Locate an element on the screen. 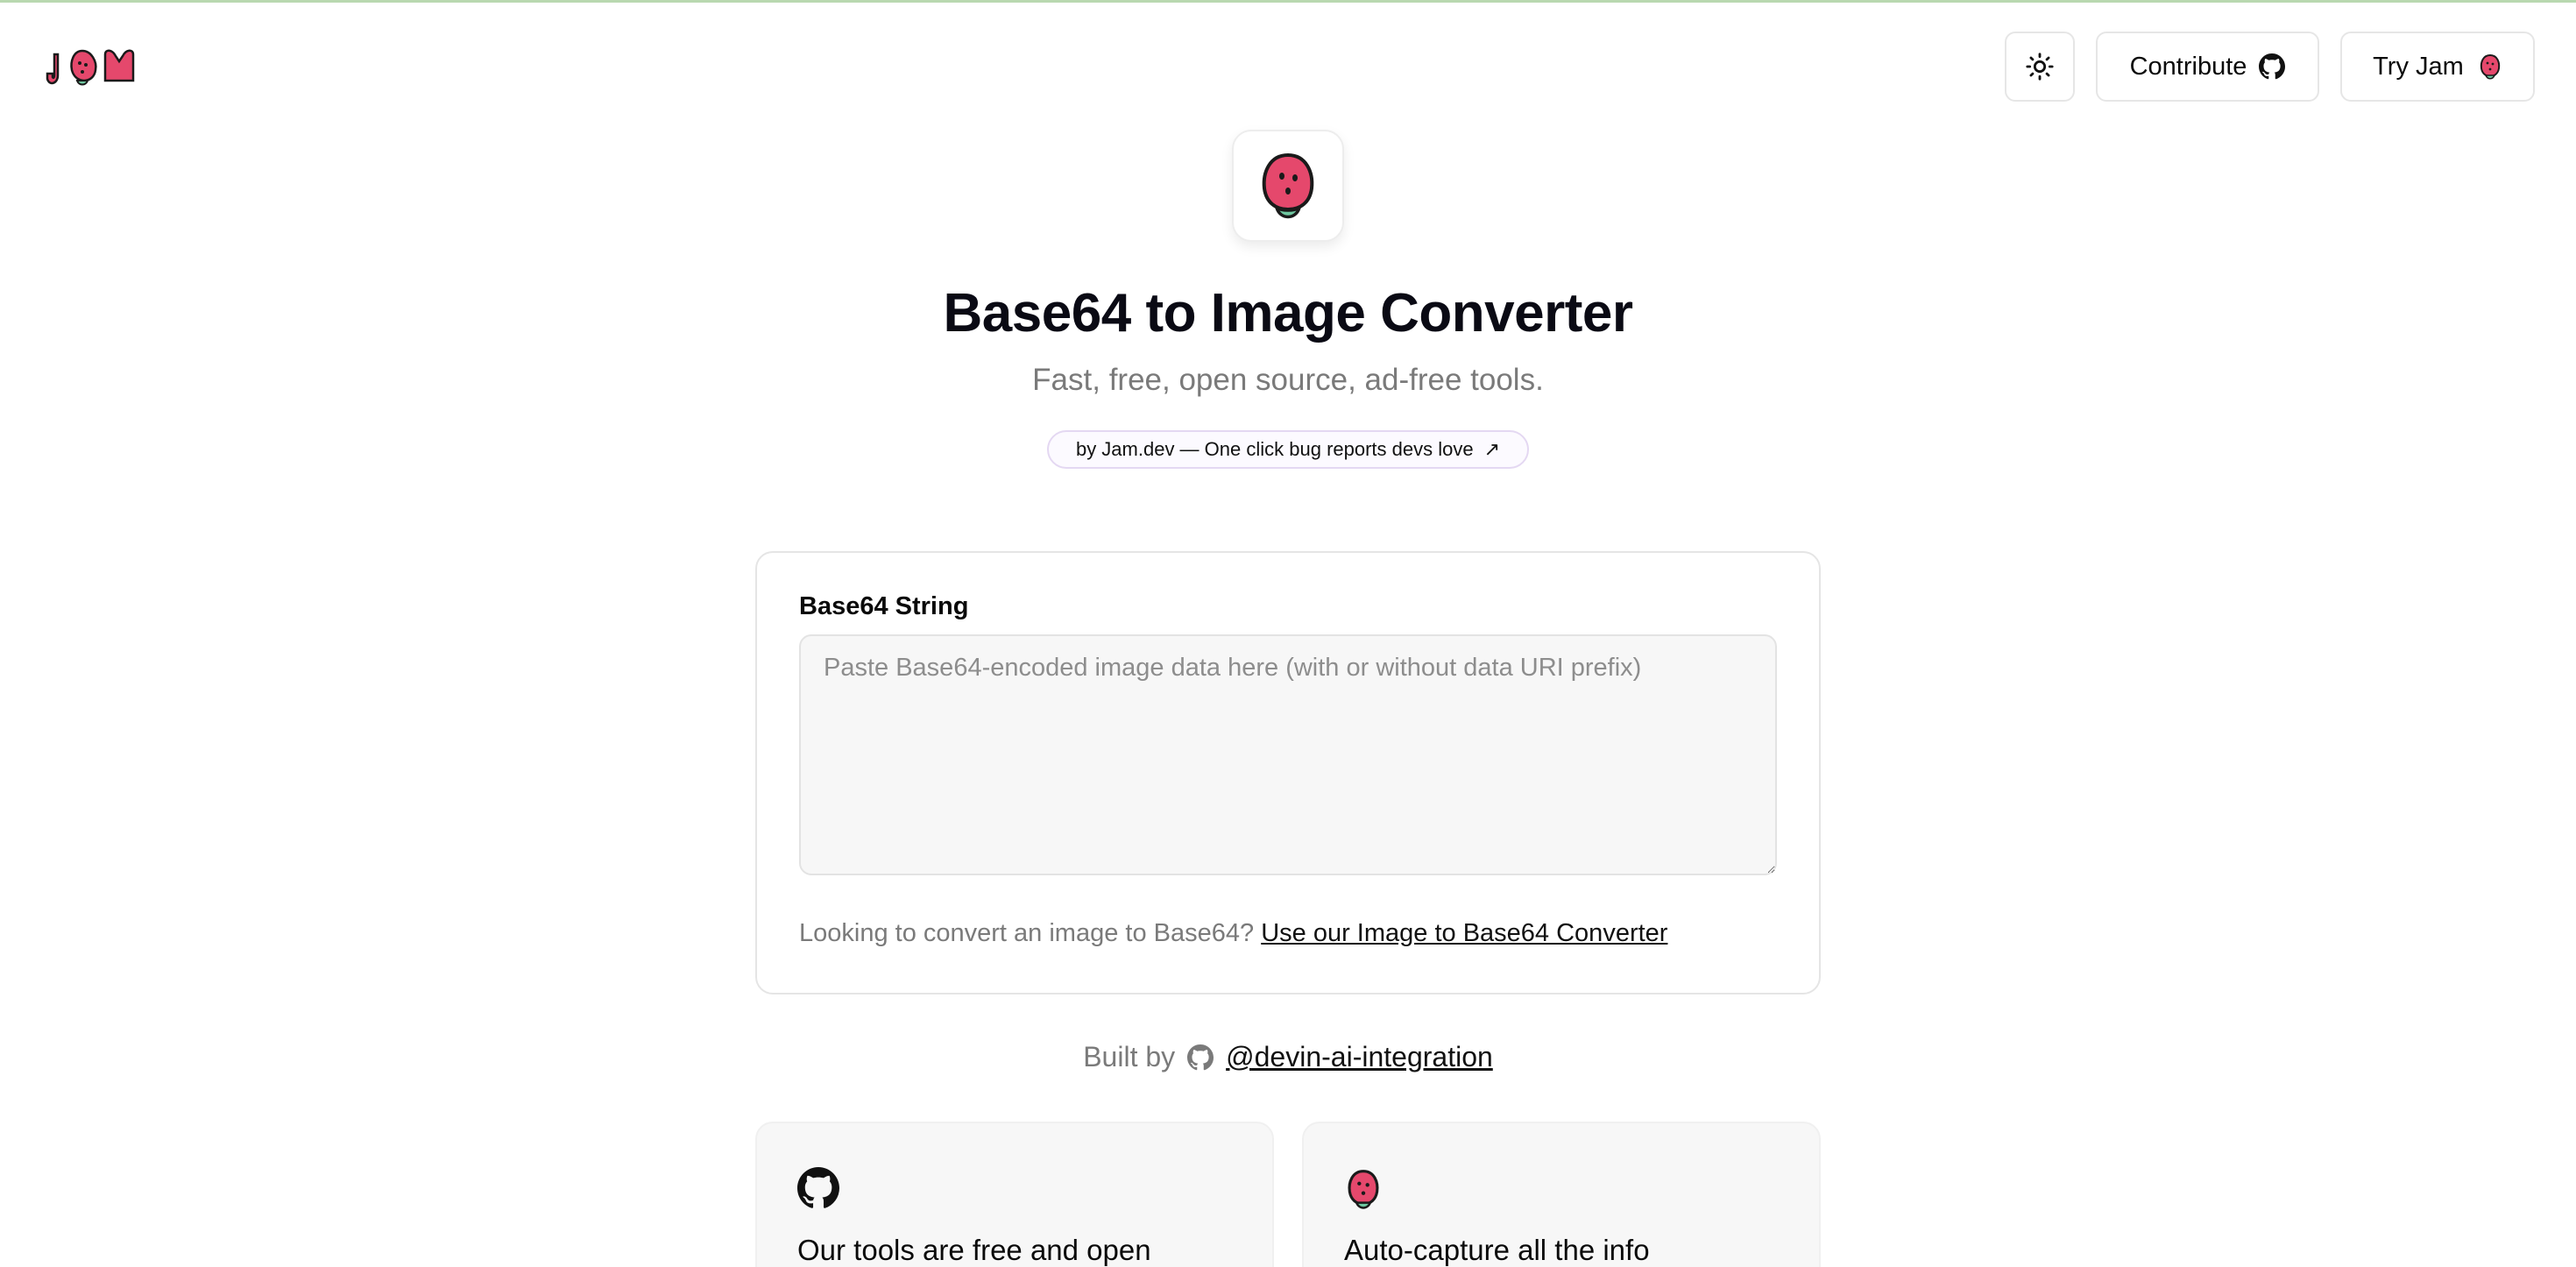 Image resolution: width=2576 pixels, height=1267 pixels. built-by-label: Built by is located at coordinates (1129, 1056).